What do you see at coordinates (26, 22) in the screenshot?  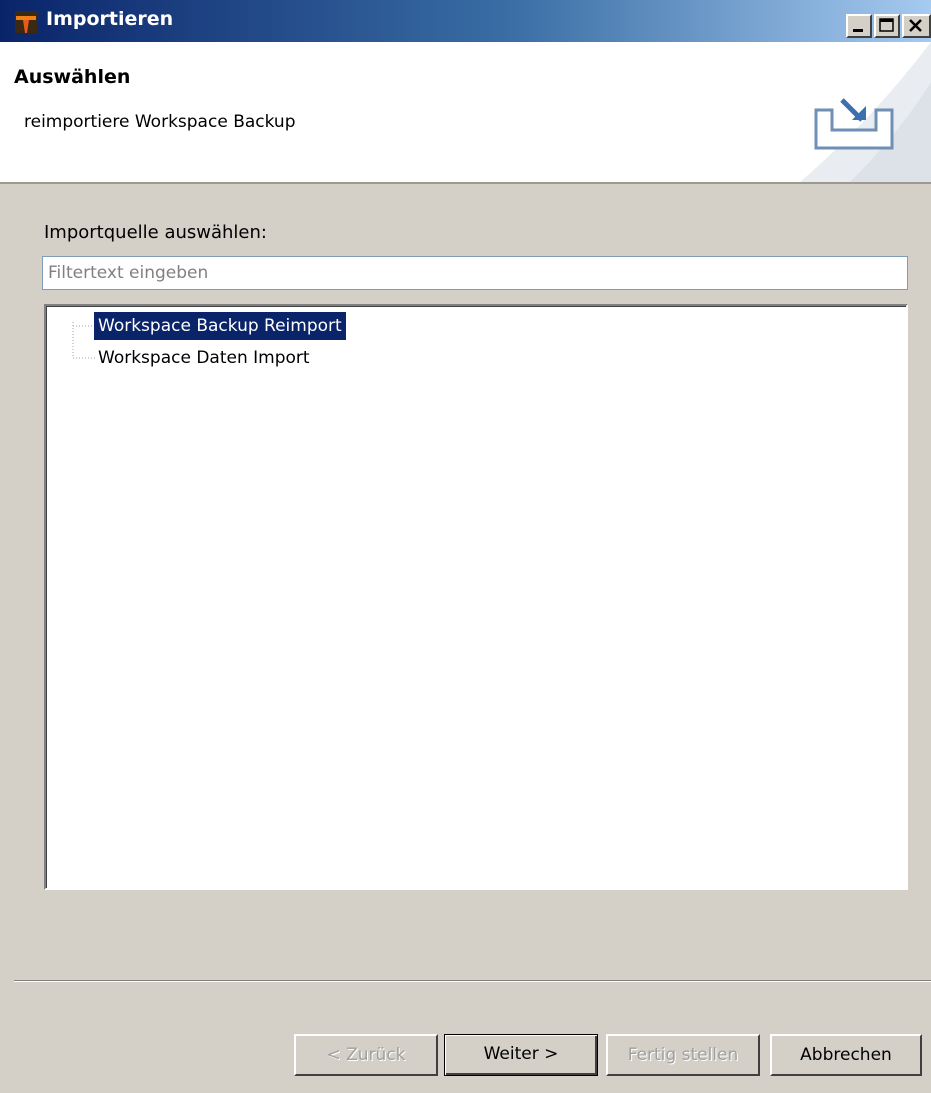 I see `app-icon` at bounding box center [26, 22].